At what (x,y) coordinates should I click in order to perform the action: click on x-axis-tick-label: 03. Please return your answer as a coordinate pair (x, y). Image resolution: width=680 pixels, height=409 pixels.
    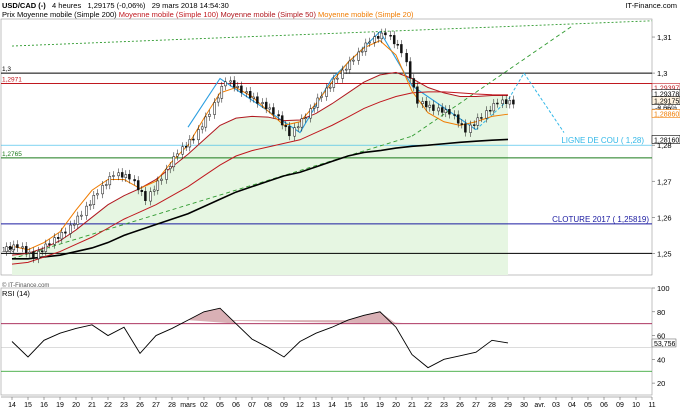
    Looking at the image, I should click on (556, 405).